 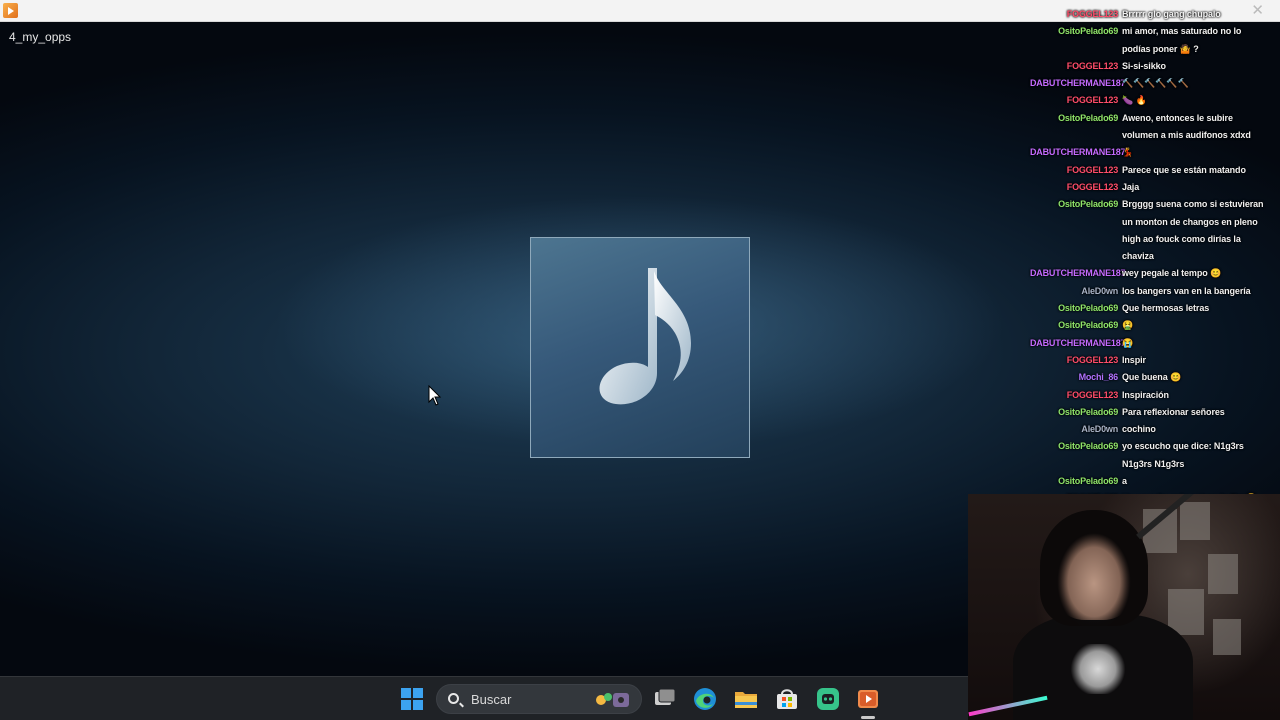 What do you see at coordinates (1150, 100) in the screenshot?
I see `chat-message: FOGGEL123 🍆 🔥` at bounding box center [1150, 100].